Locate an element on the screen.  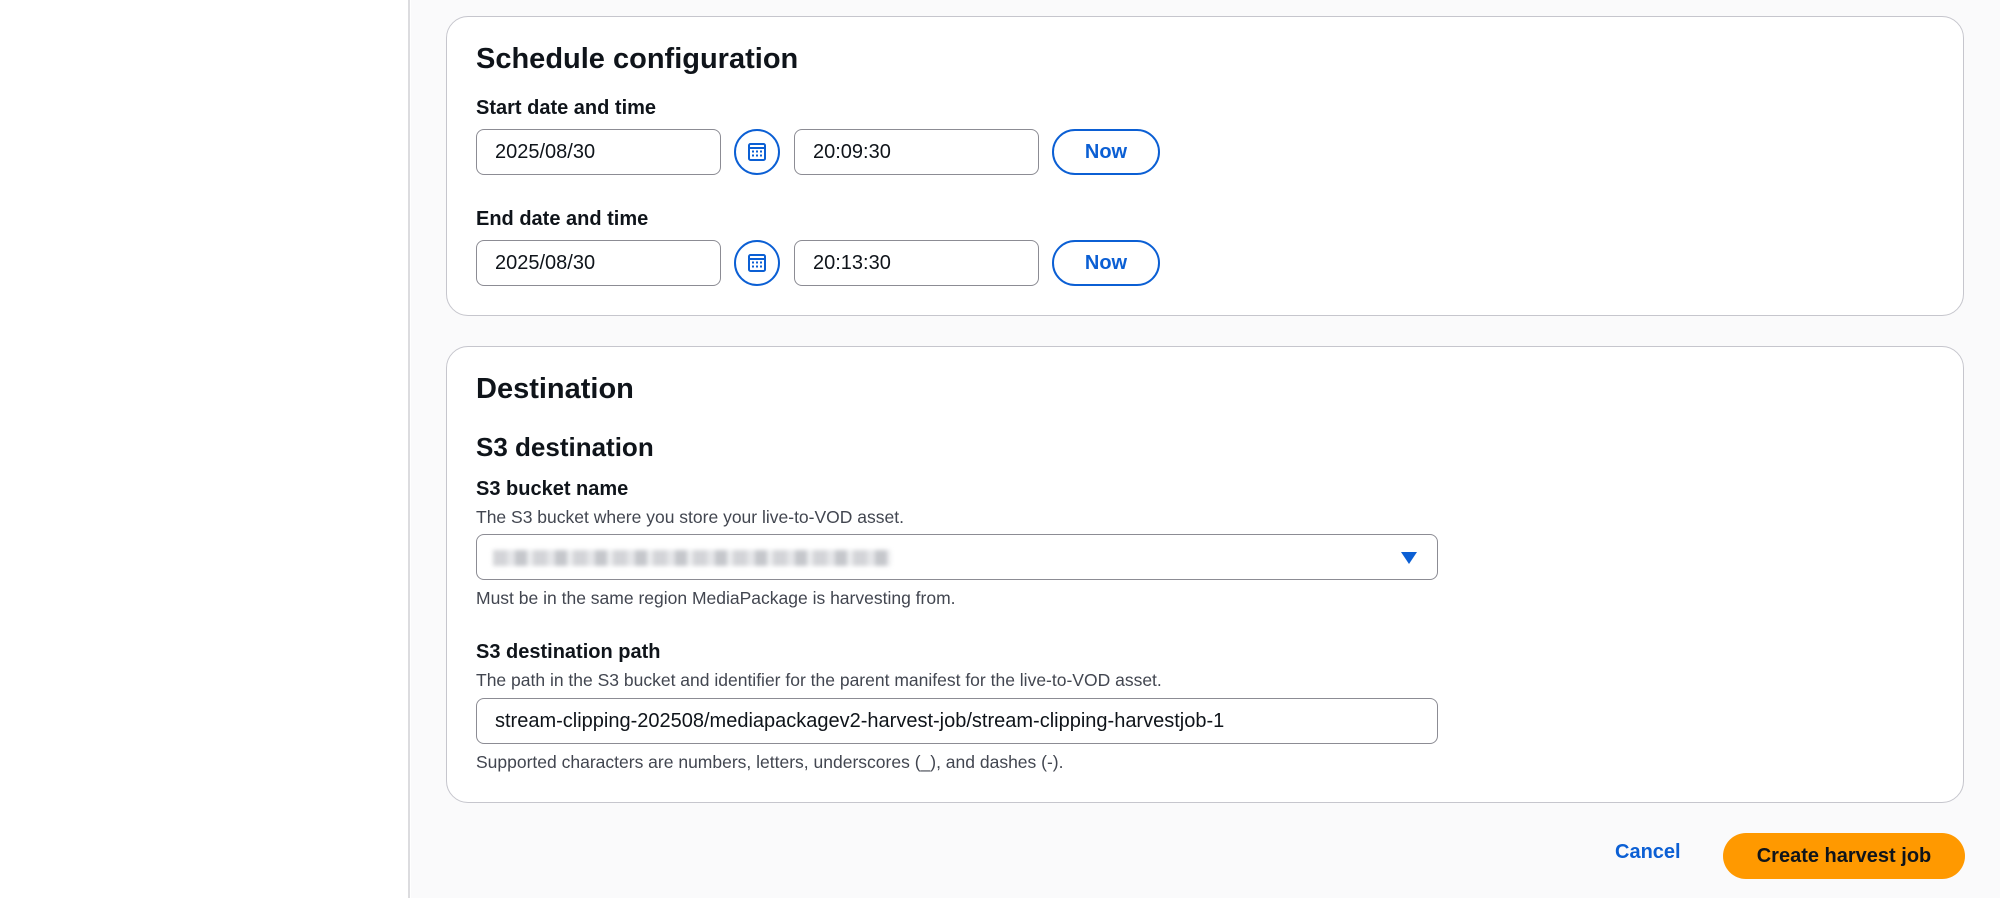
end-now-button: Now is located at coordinates (1106, 263).